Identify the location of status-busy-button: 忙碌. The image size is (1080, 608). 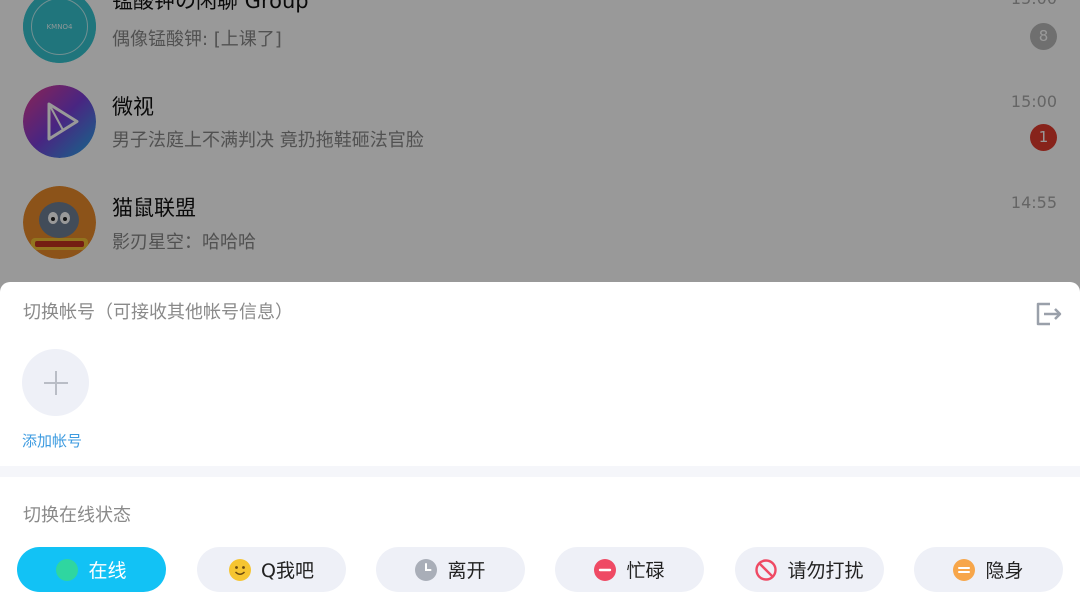
(629, 569).